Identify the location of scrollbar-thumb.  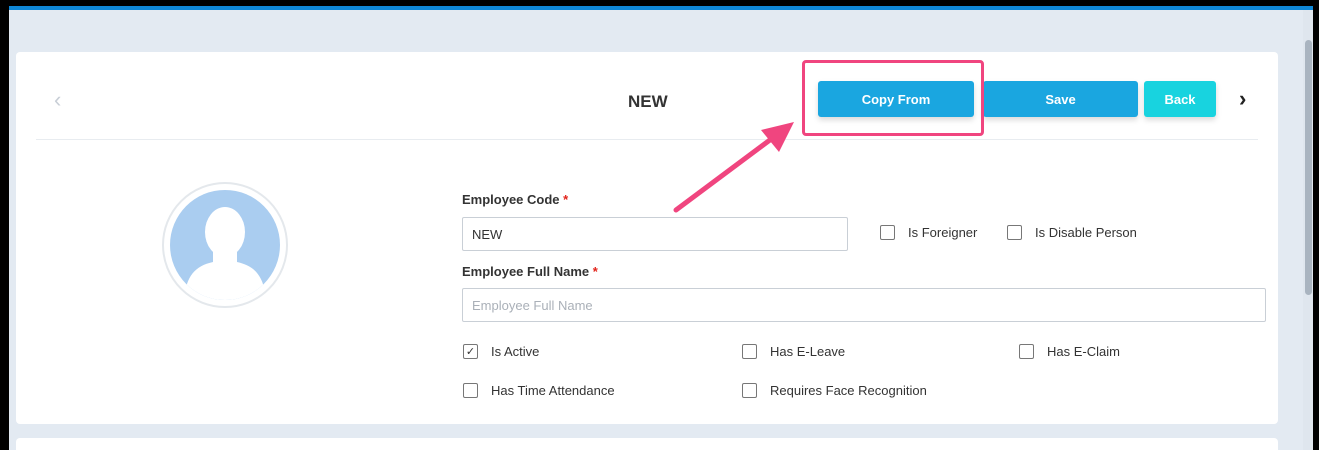
(1308, 167).